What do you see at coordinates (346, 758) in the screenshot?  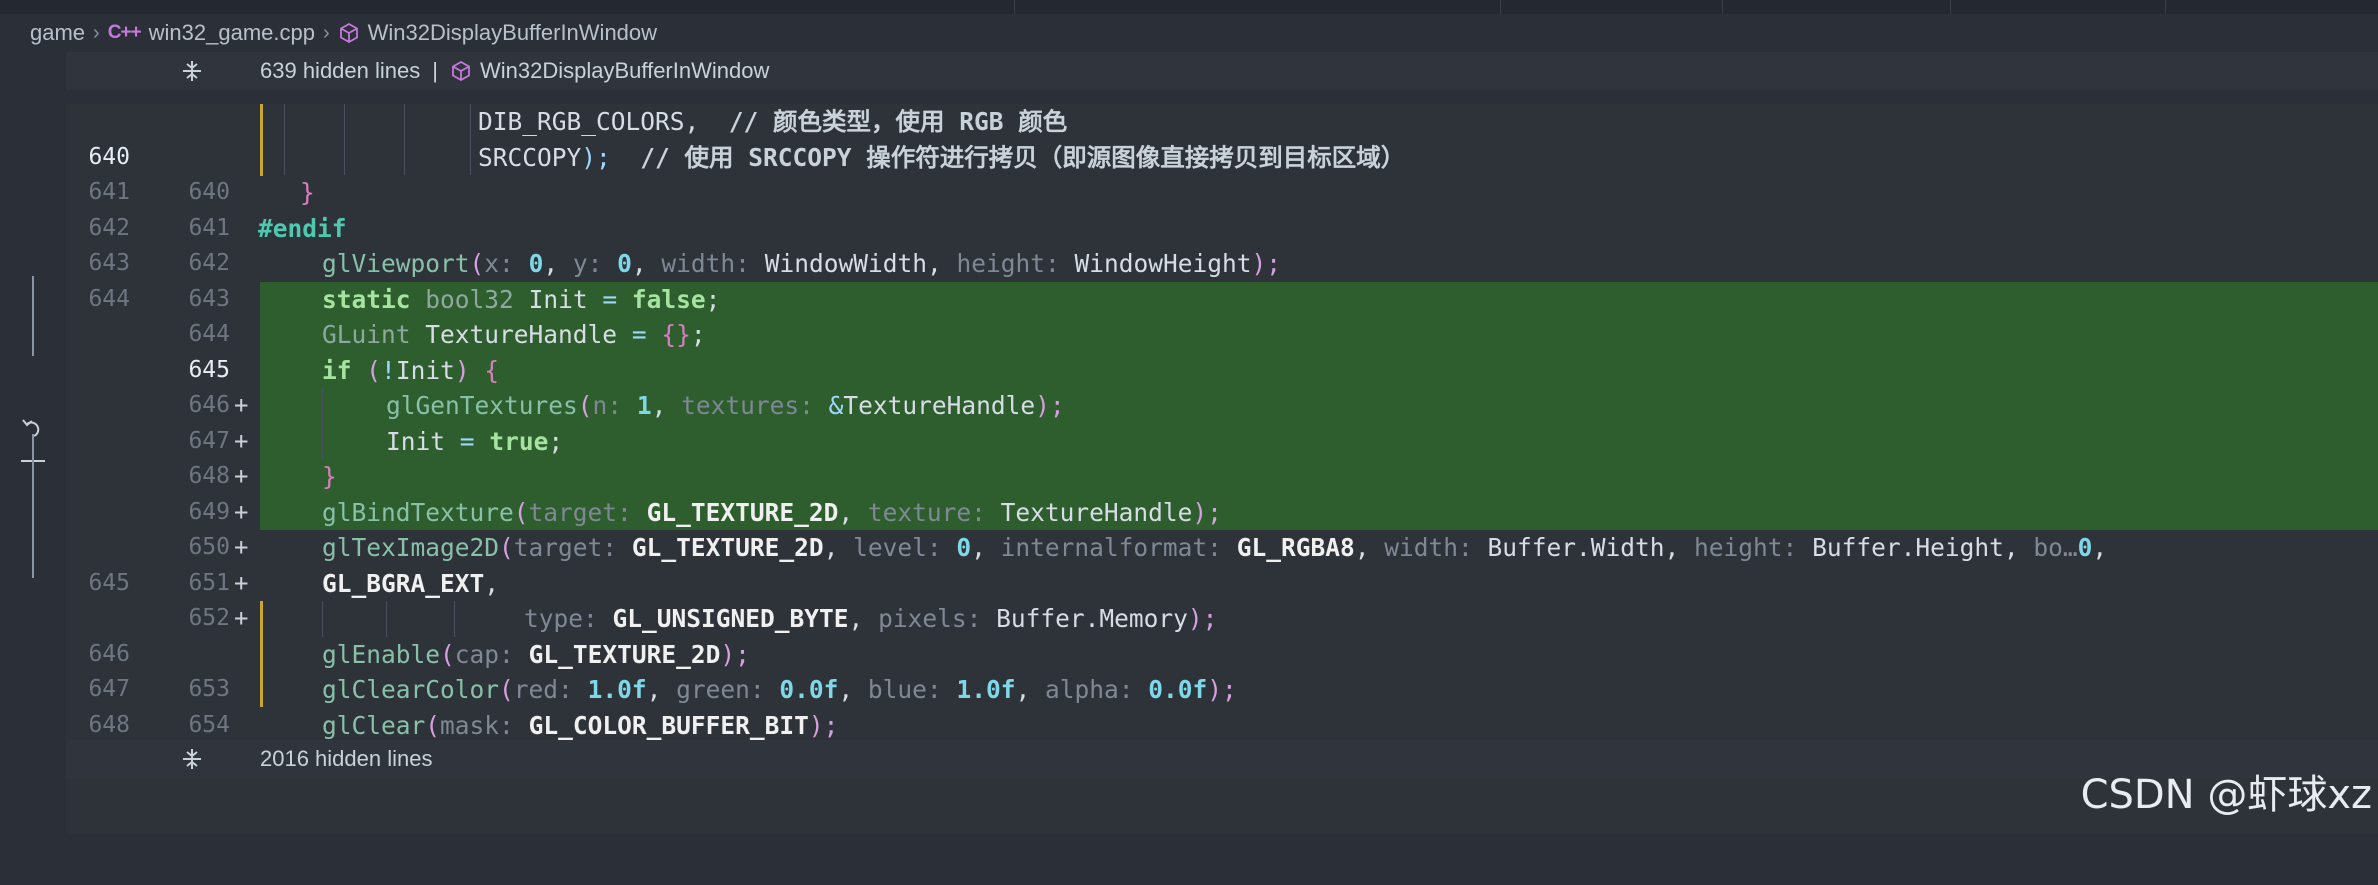 I see `hidden-lines-label: 2016 hidden lines` at bounding box center [346, 758].